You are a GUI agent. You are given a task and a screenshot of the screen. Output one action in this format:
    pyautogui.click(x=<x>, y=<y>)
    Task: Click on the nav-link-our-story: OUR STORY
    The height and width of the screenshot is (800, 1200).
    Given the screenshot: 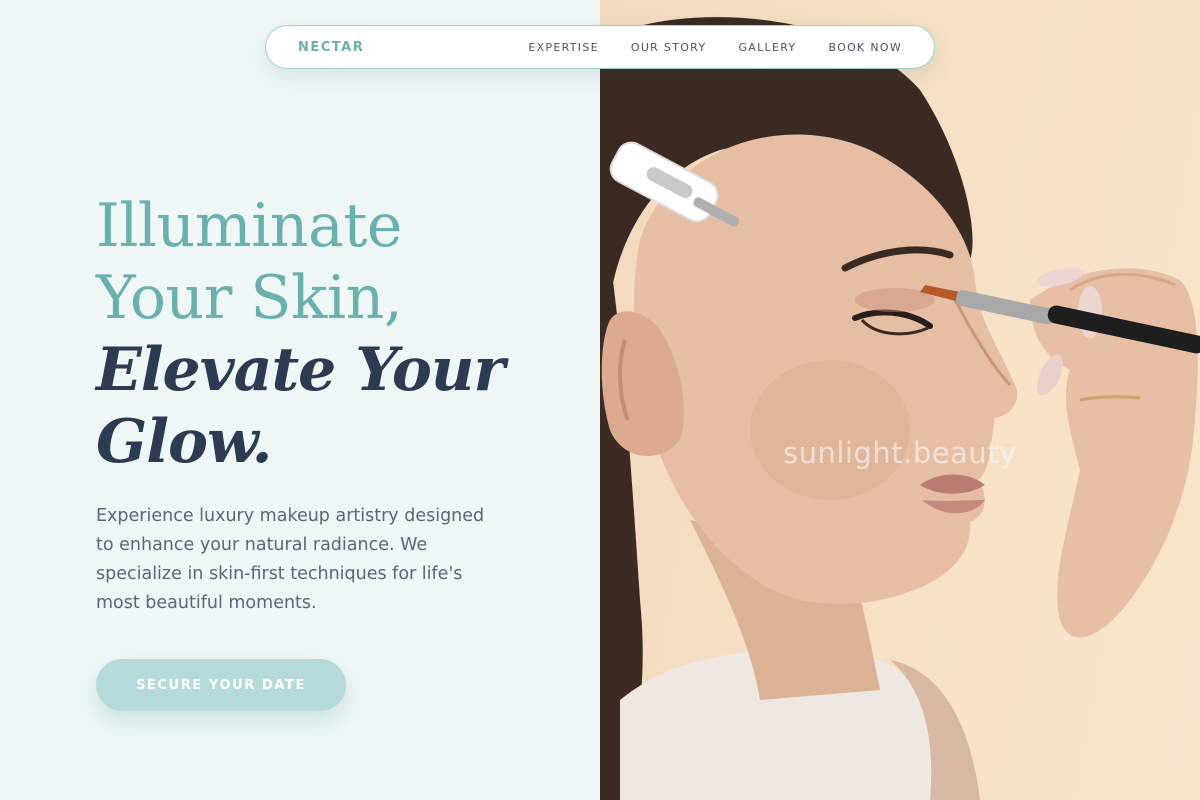 What is the action you would take?
    pyautogui.click(x=669, y=47)
    